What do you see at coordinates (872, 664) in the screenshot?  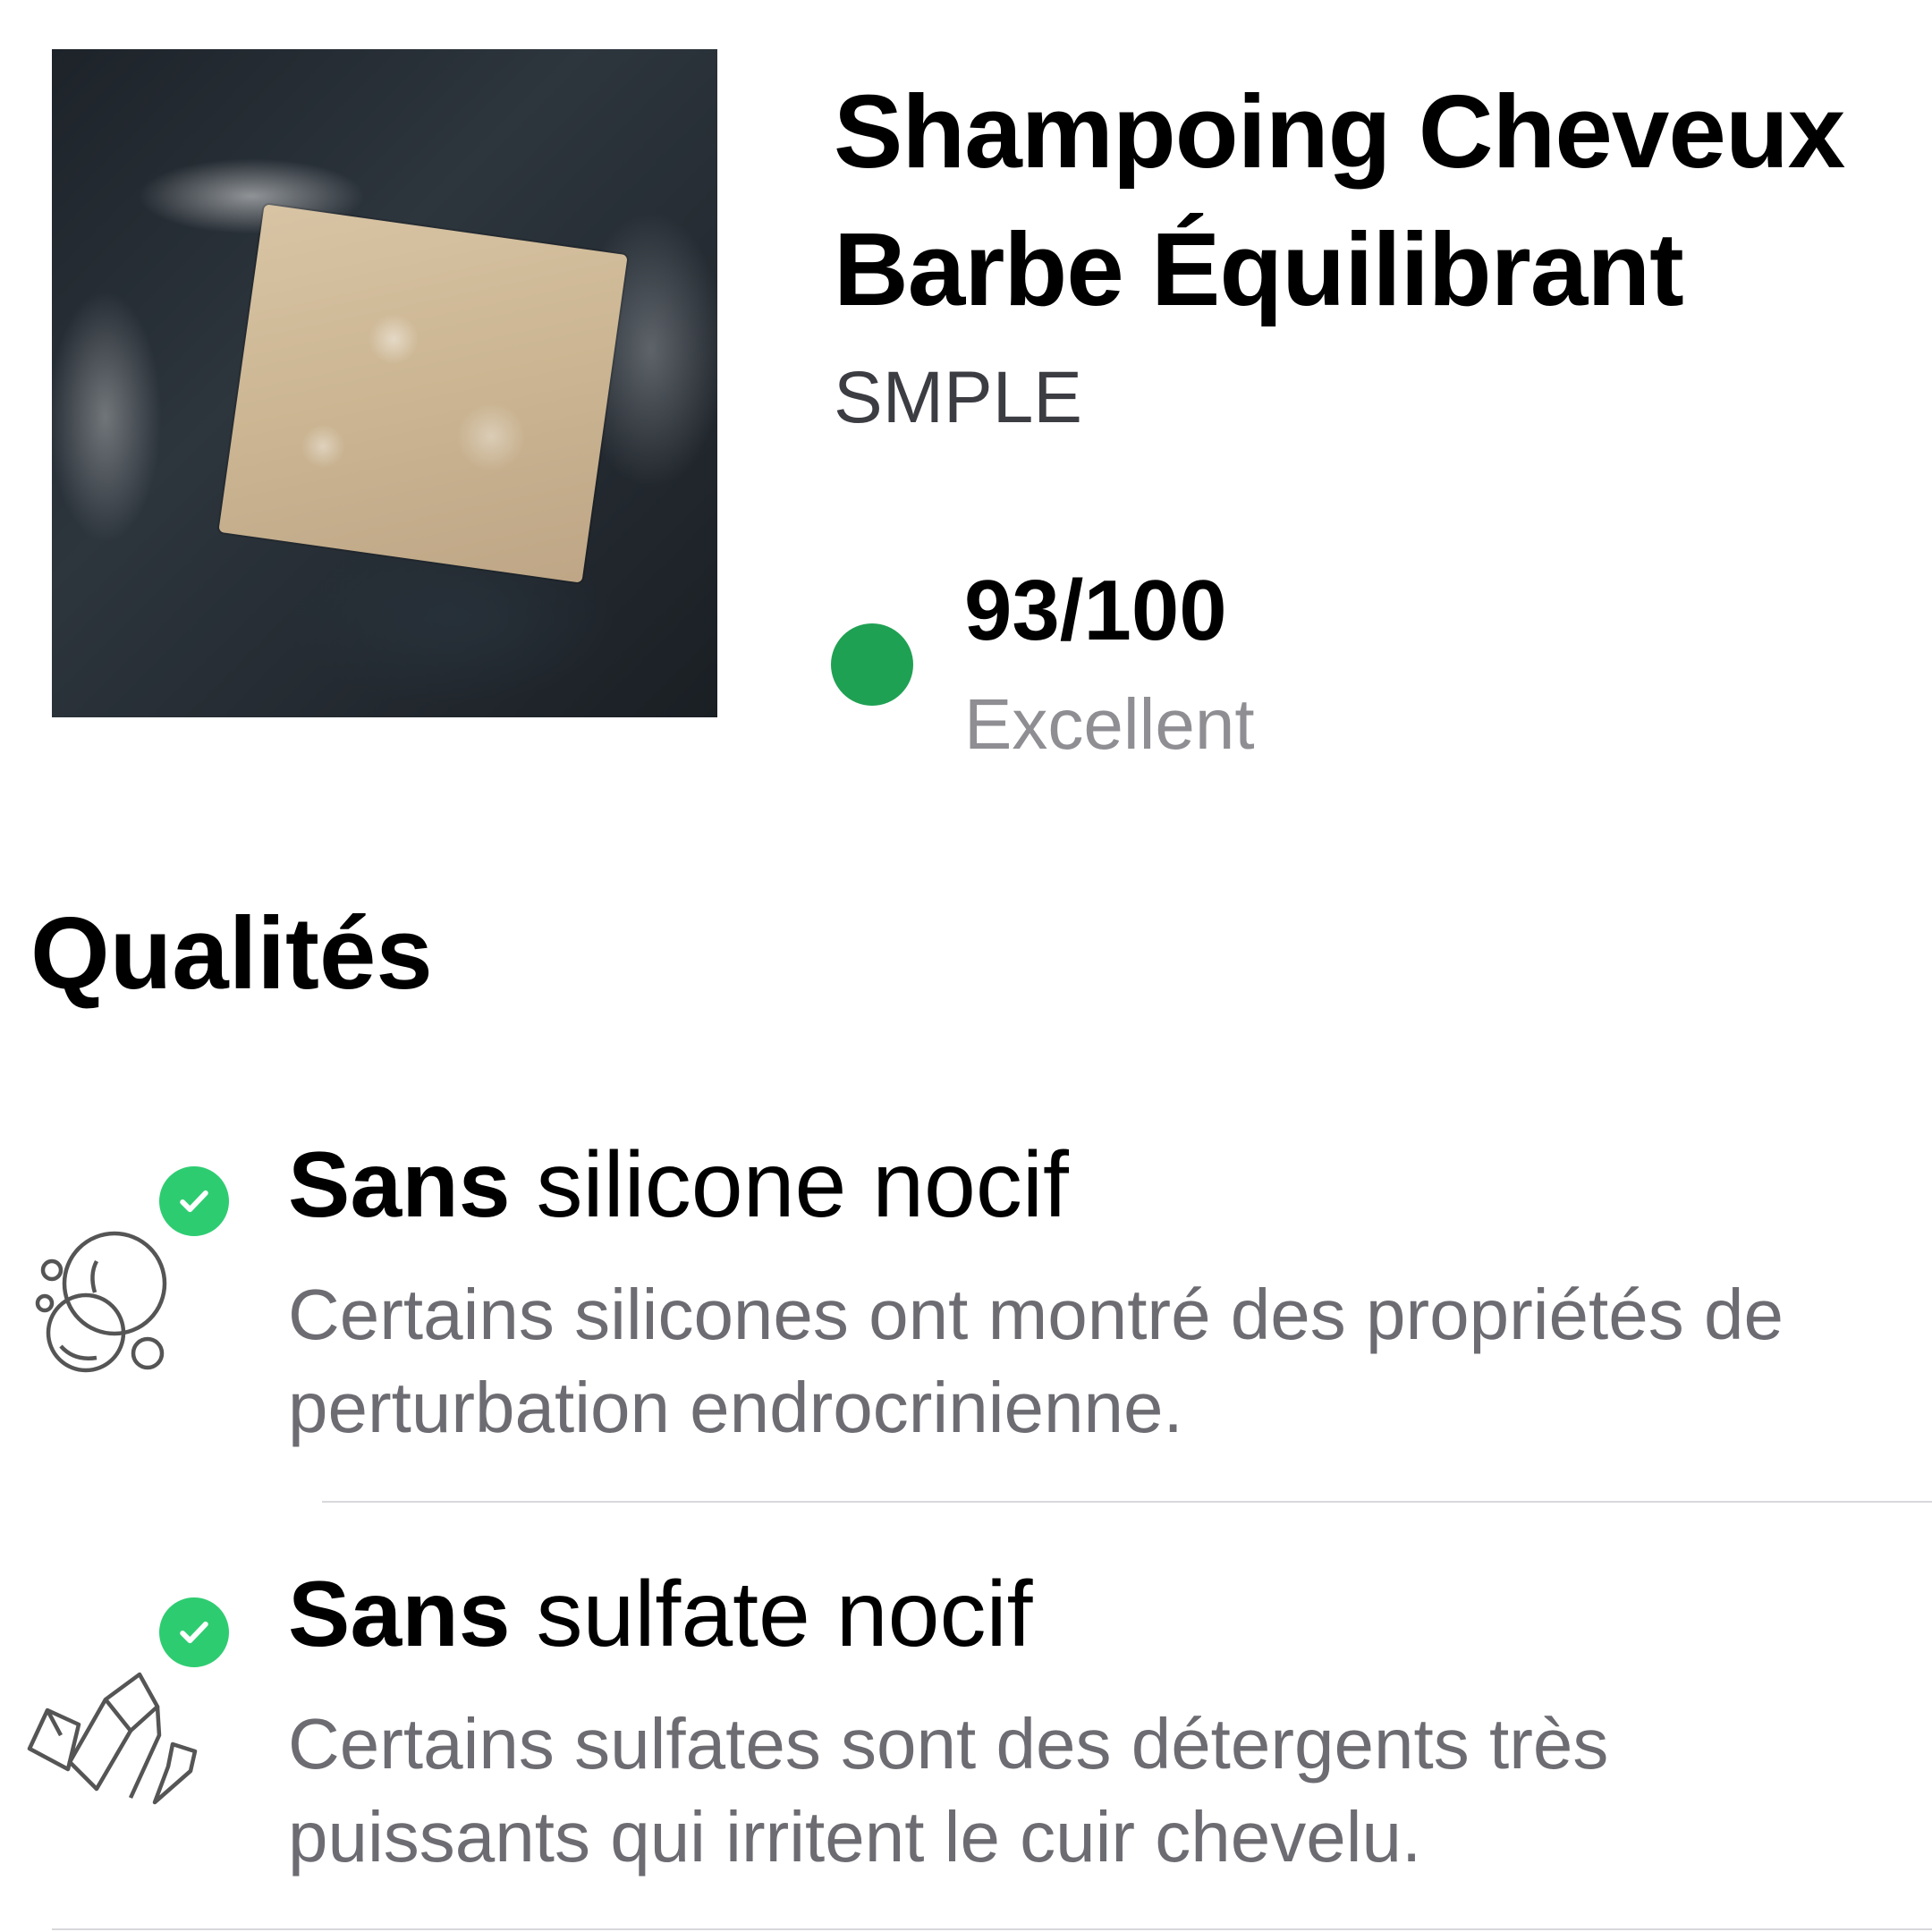 I see `score-indicator-icon` at bounding box center [872, 664].